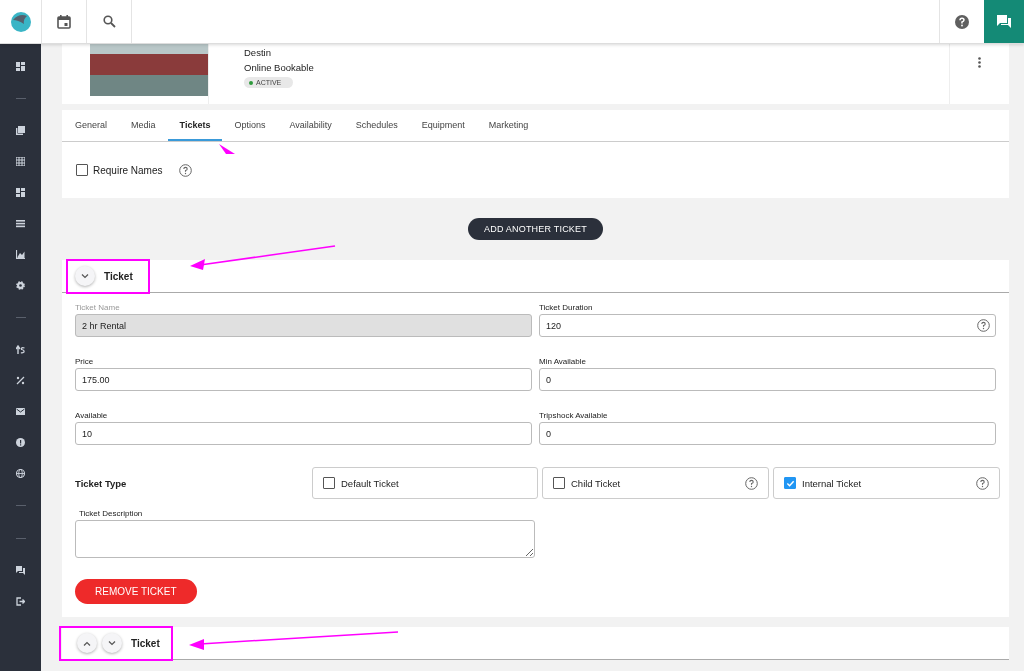 Image resolution: width=1024 pixels, height=671 pixels. What do you see at coordinates (98, 307) in the screenshot?
I see `field-label: Ticket Name` at bounding box center [98, 307].